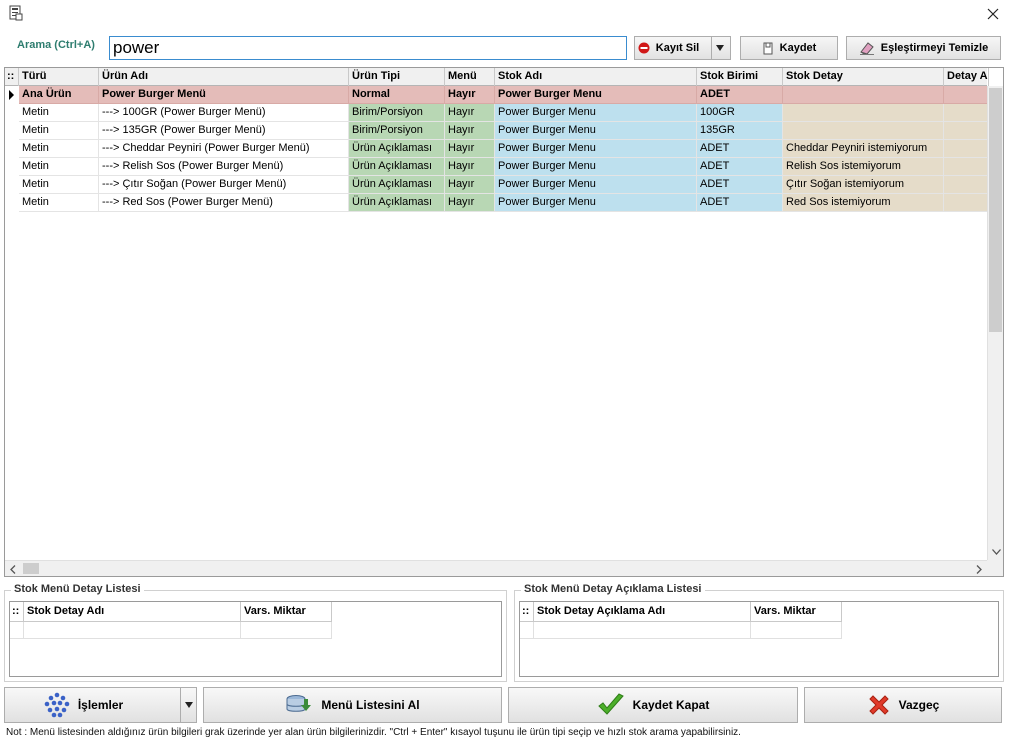 Image resolution: width=1009 pixels, height=743 pixels. What do you see at coordinates (863, 185) in the screenshot?
I see `cell-detail: Çıtır Soğan istemiyorum` at bounding box center [863, 185].